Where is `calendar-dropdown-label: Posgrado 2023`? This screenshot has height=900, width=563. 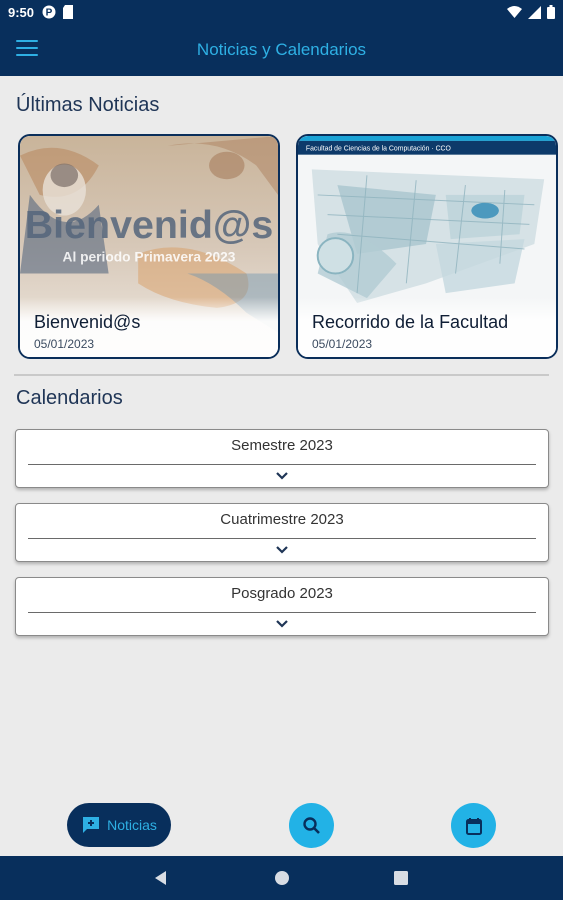
calendar-dropdown-label: Posgrado 2023 is located at coordinates (282, 593).